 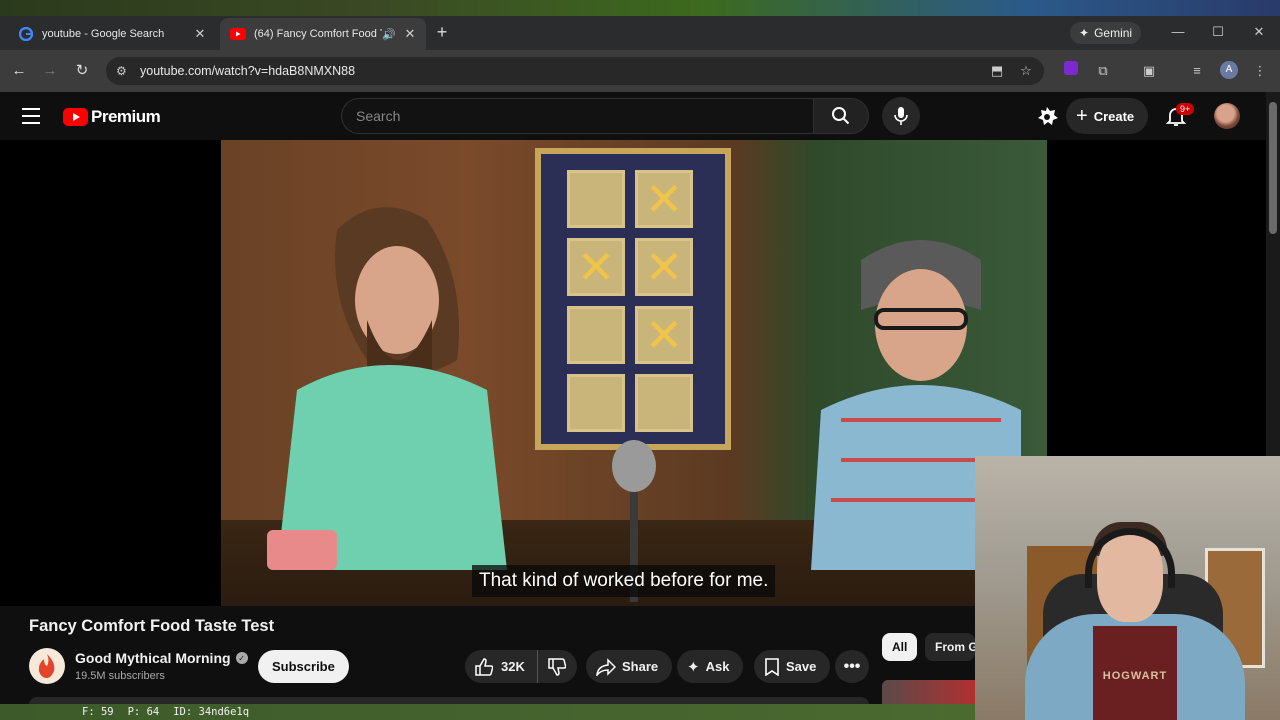 What do you see at coordinates (238, 34) in the screenshot?
I see `youtube-icon` at bounding box center [238, 34].